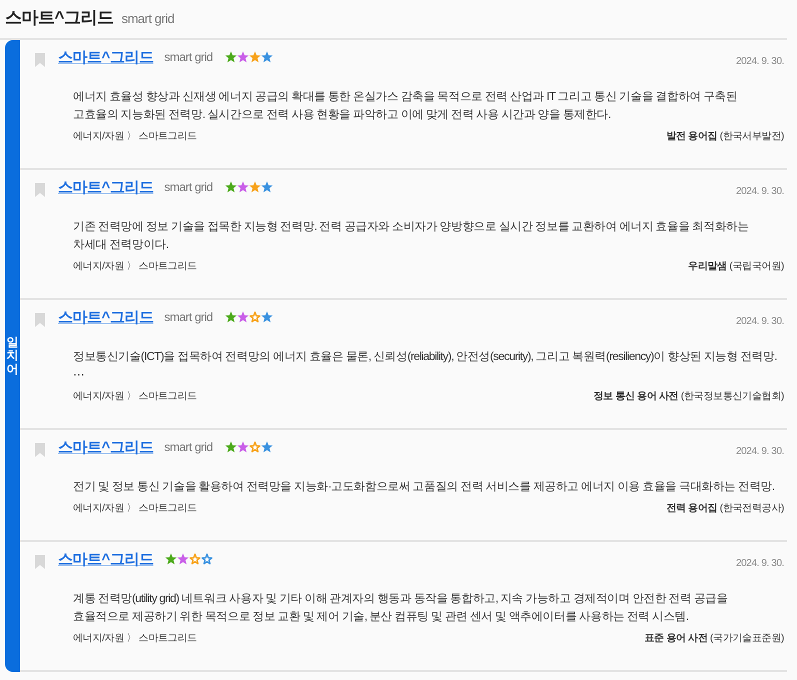  I want to click on source-text: 발전 용어집 (한국서부발전), so click(725, 137).